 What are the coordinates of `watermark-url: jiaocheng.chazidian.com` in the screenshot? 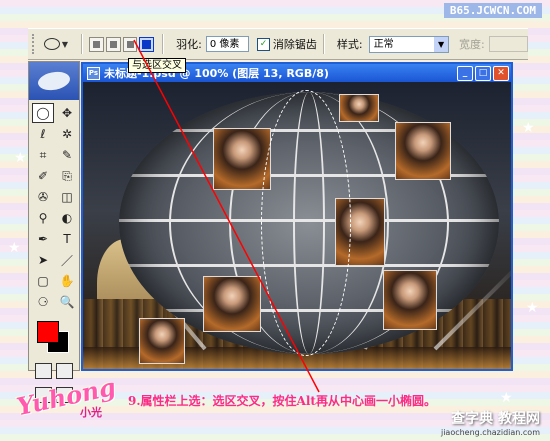 It's located at (490, 432).